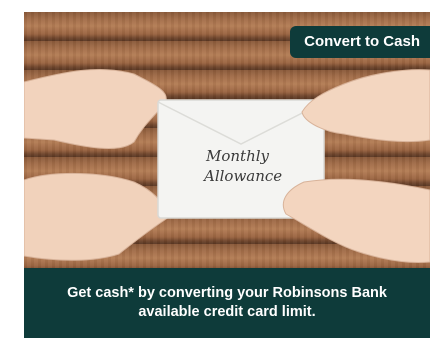  What do you see at coordinates (242, 176) in the screenshot?
I see `envelope-text-line2: Allowance` at bounding box center [242, 176].